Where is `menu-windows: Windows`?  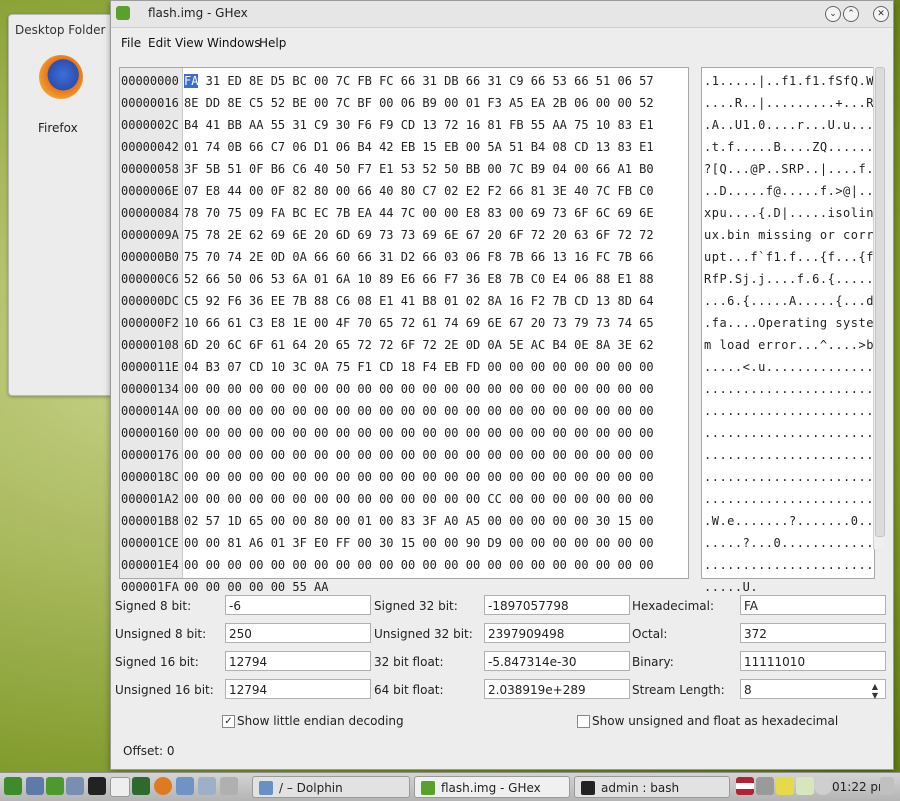 menu-windows: Windows is located at coordinates (234, 43).